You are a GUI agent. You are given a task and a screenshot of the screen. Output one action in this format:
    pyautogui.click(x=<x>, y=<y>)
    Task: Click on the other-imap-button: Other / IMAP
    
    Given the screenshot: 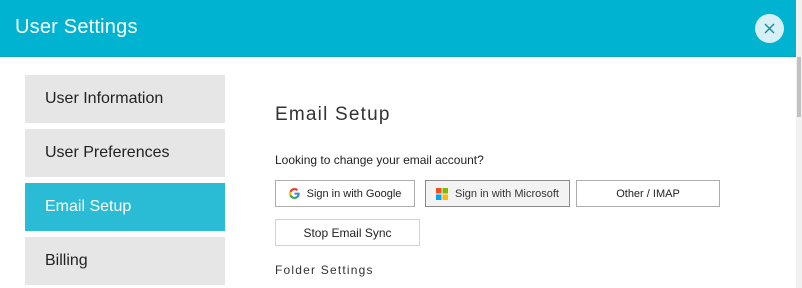 What is the action you would take?
    pyautogui.click(x=648, y=193)
    